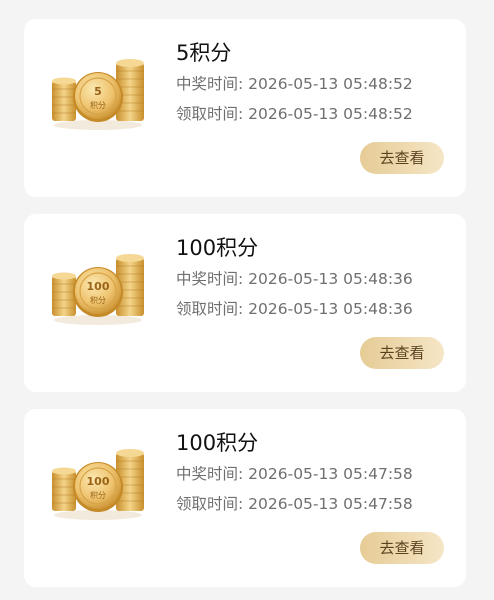 The image size is (494, 600). Describe the element at coordinates (204, 53) in the screenshot. I see `reward-title: 5积分` at that location.